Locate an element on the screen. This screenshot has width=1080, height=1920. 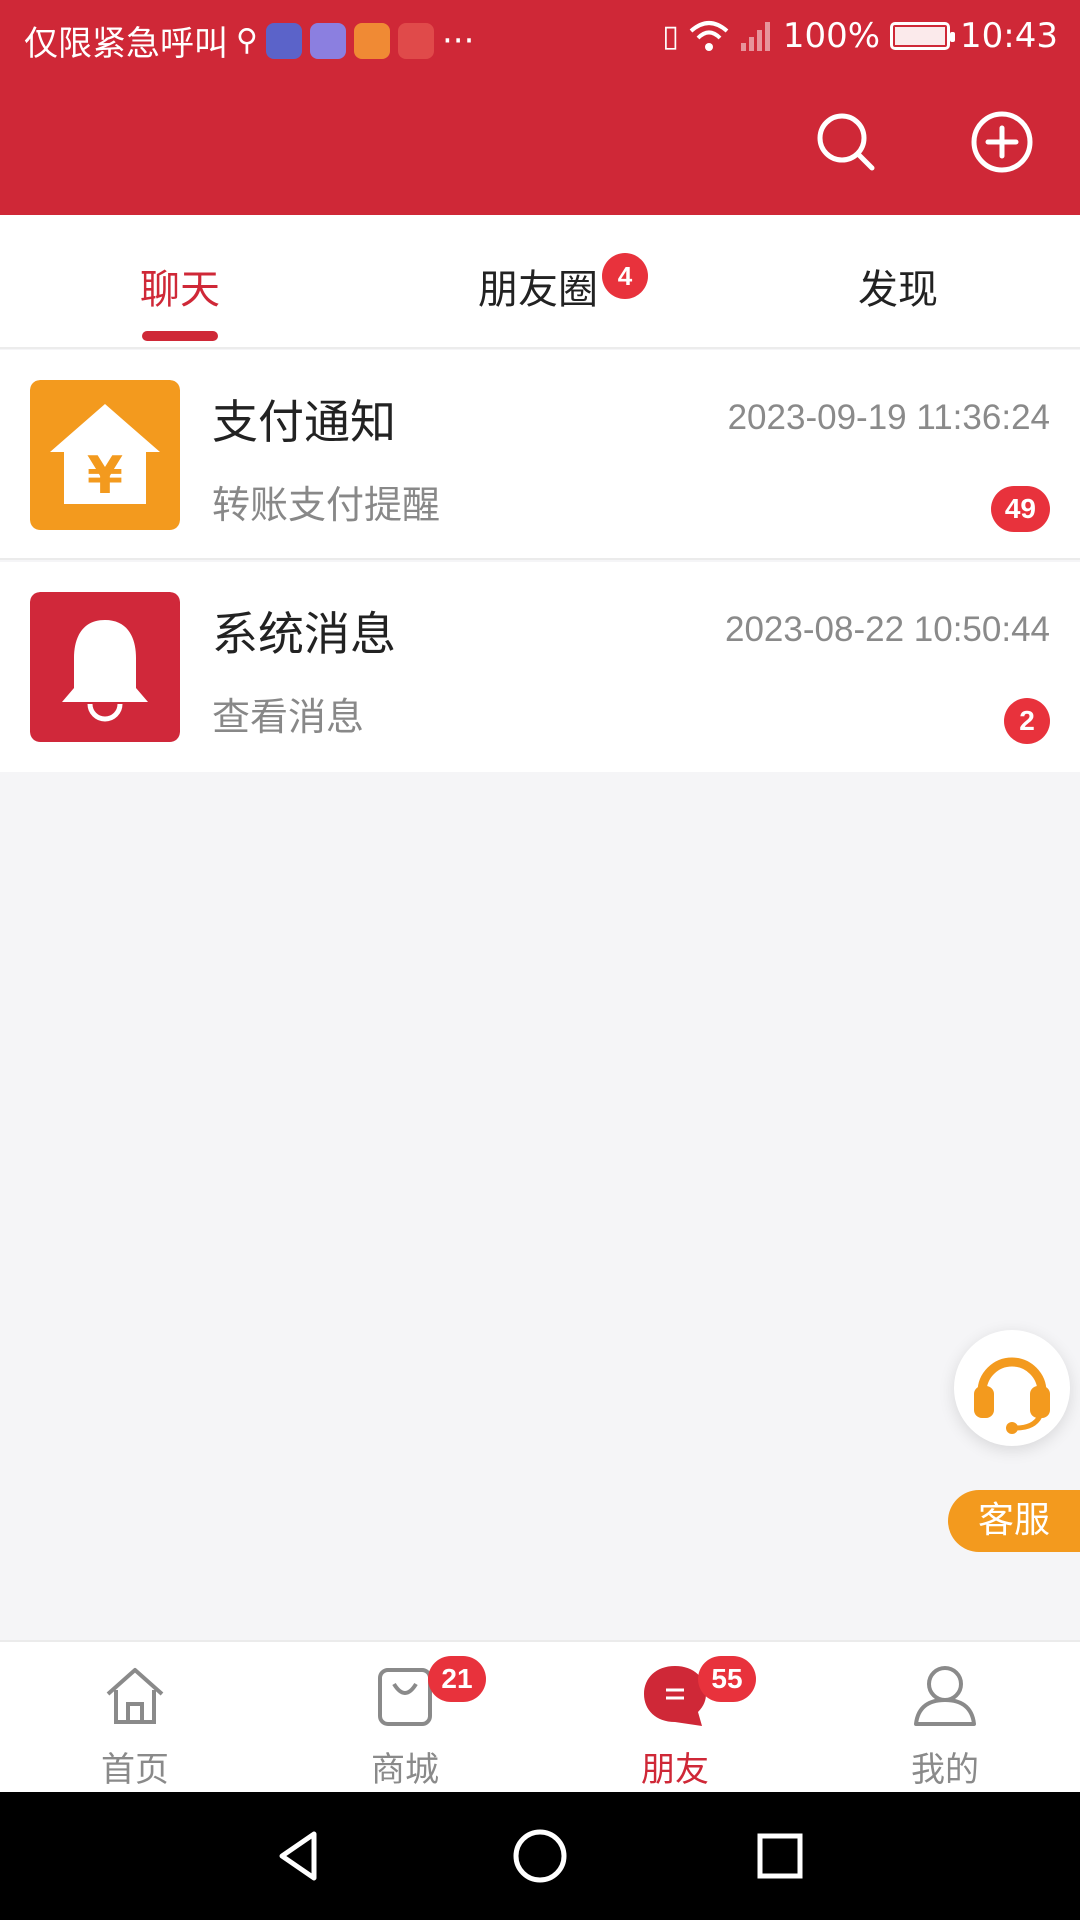
conversation-title: 支付通知 is located at coordinates (304, 422).